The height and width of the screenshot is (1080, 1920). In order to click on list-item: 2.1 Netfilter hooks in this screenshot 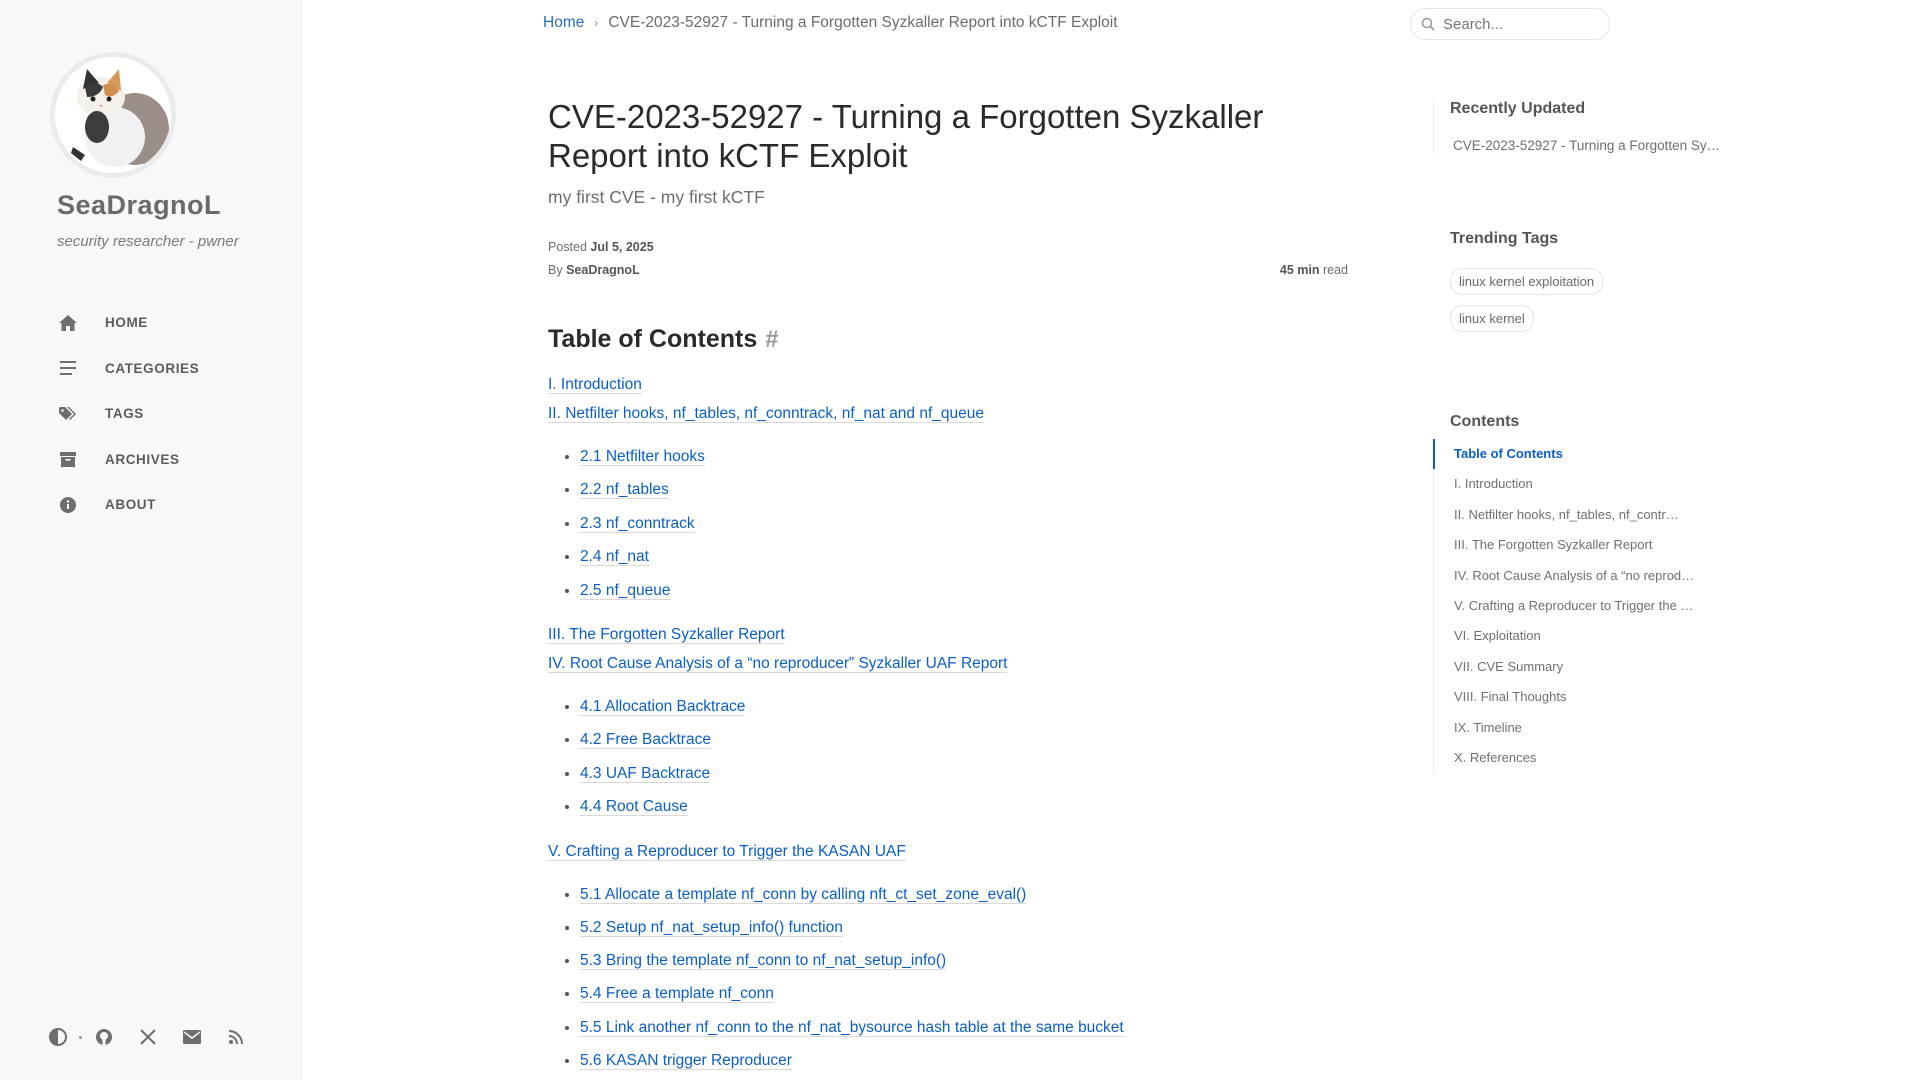, I will do `click(974, 464)`.